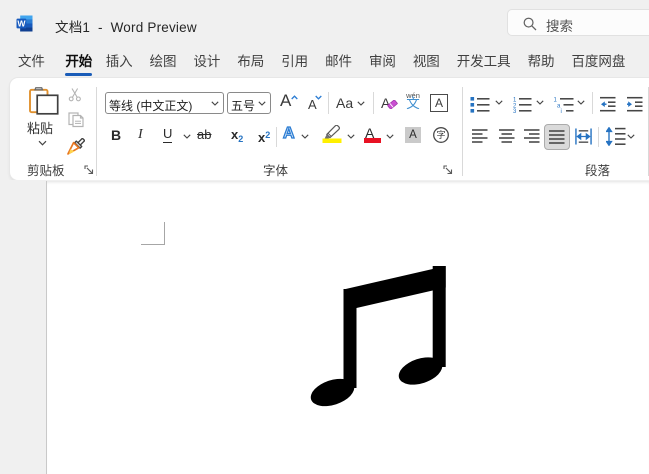 This screenshot has height=474, width=649. What do you see at coordinates (440, 134) in the screenshot?
I see `svg-text: 字` at bounding box center [440, 134].